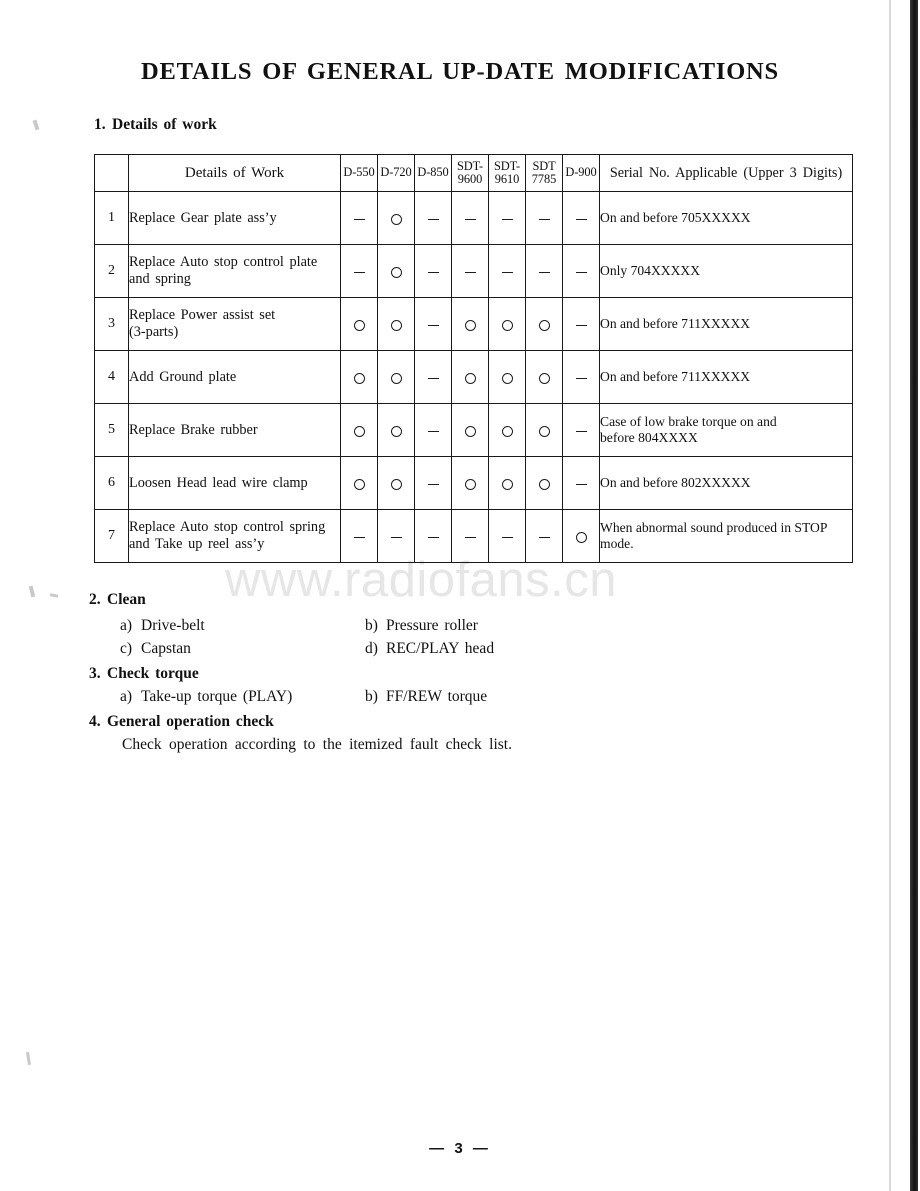  I want to click on list-item-letter: b), so click(371, 625).